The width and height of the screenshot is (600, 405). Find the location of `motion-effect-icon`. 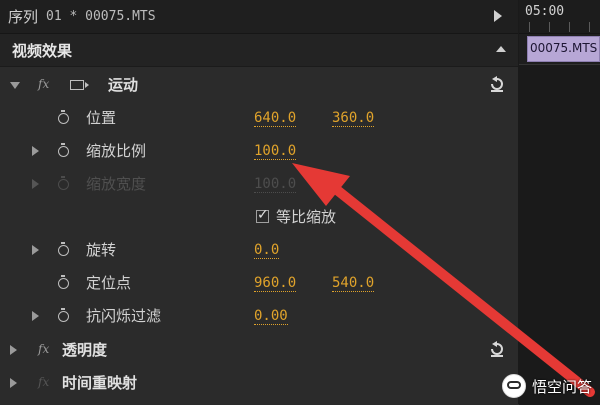

motion-effect-icon is located at coordinates (79, 85).